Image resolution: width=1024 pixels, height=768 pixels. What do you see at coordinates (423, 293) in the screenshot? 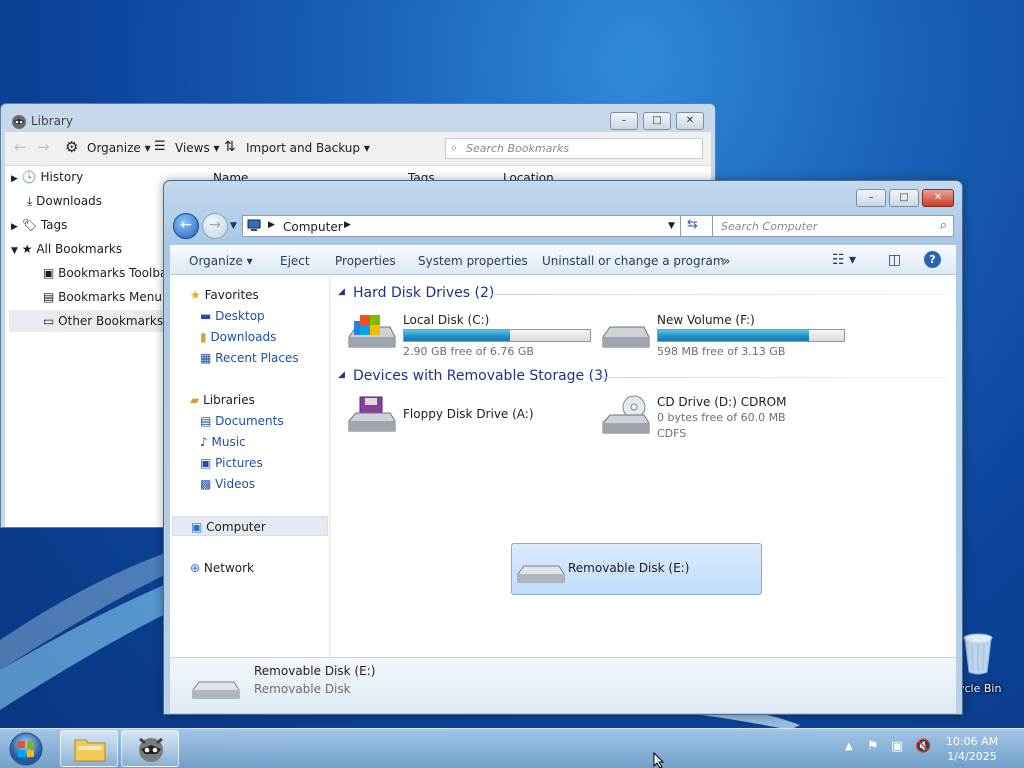
I see `group-hard-disk-drives: Hard Disk Drives (2)` at bounding box center [423, 293].